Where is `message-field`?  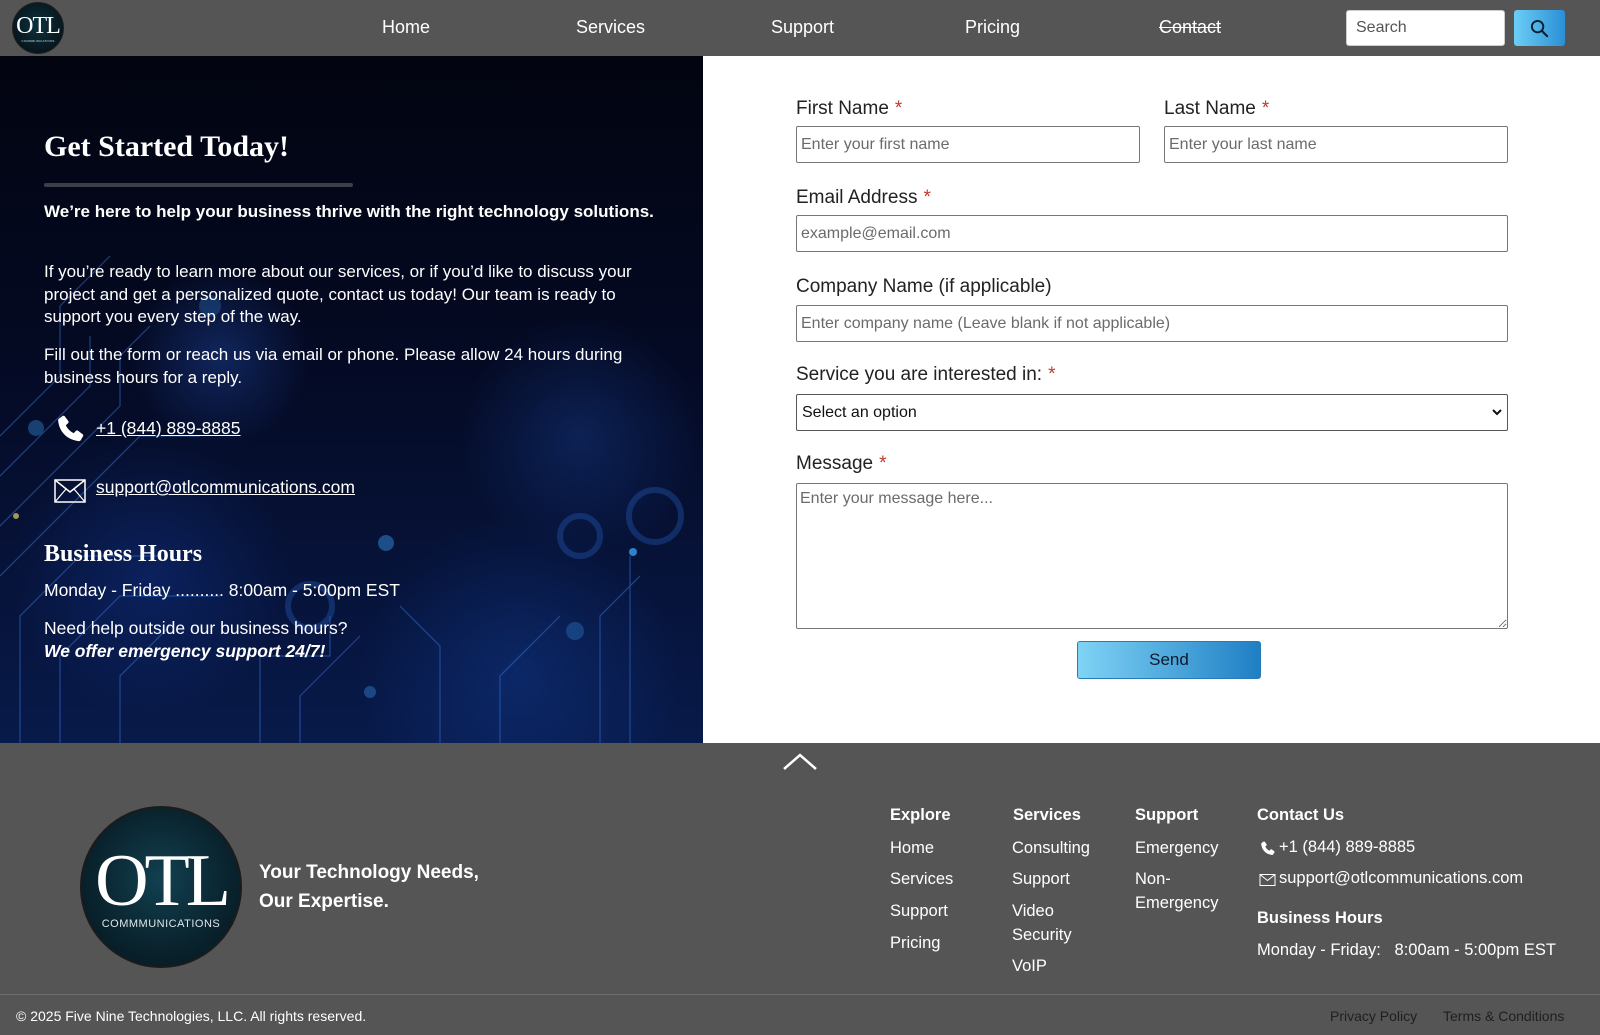 message-field is located at coordinates (1152, 556).